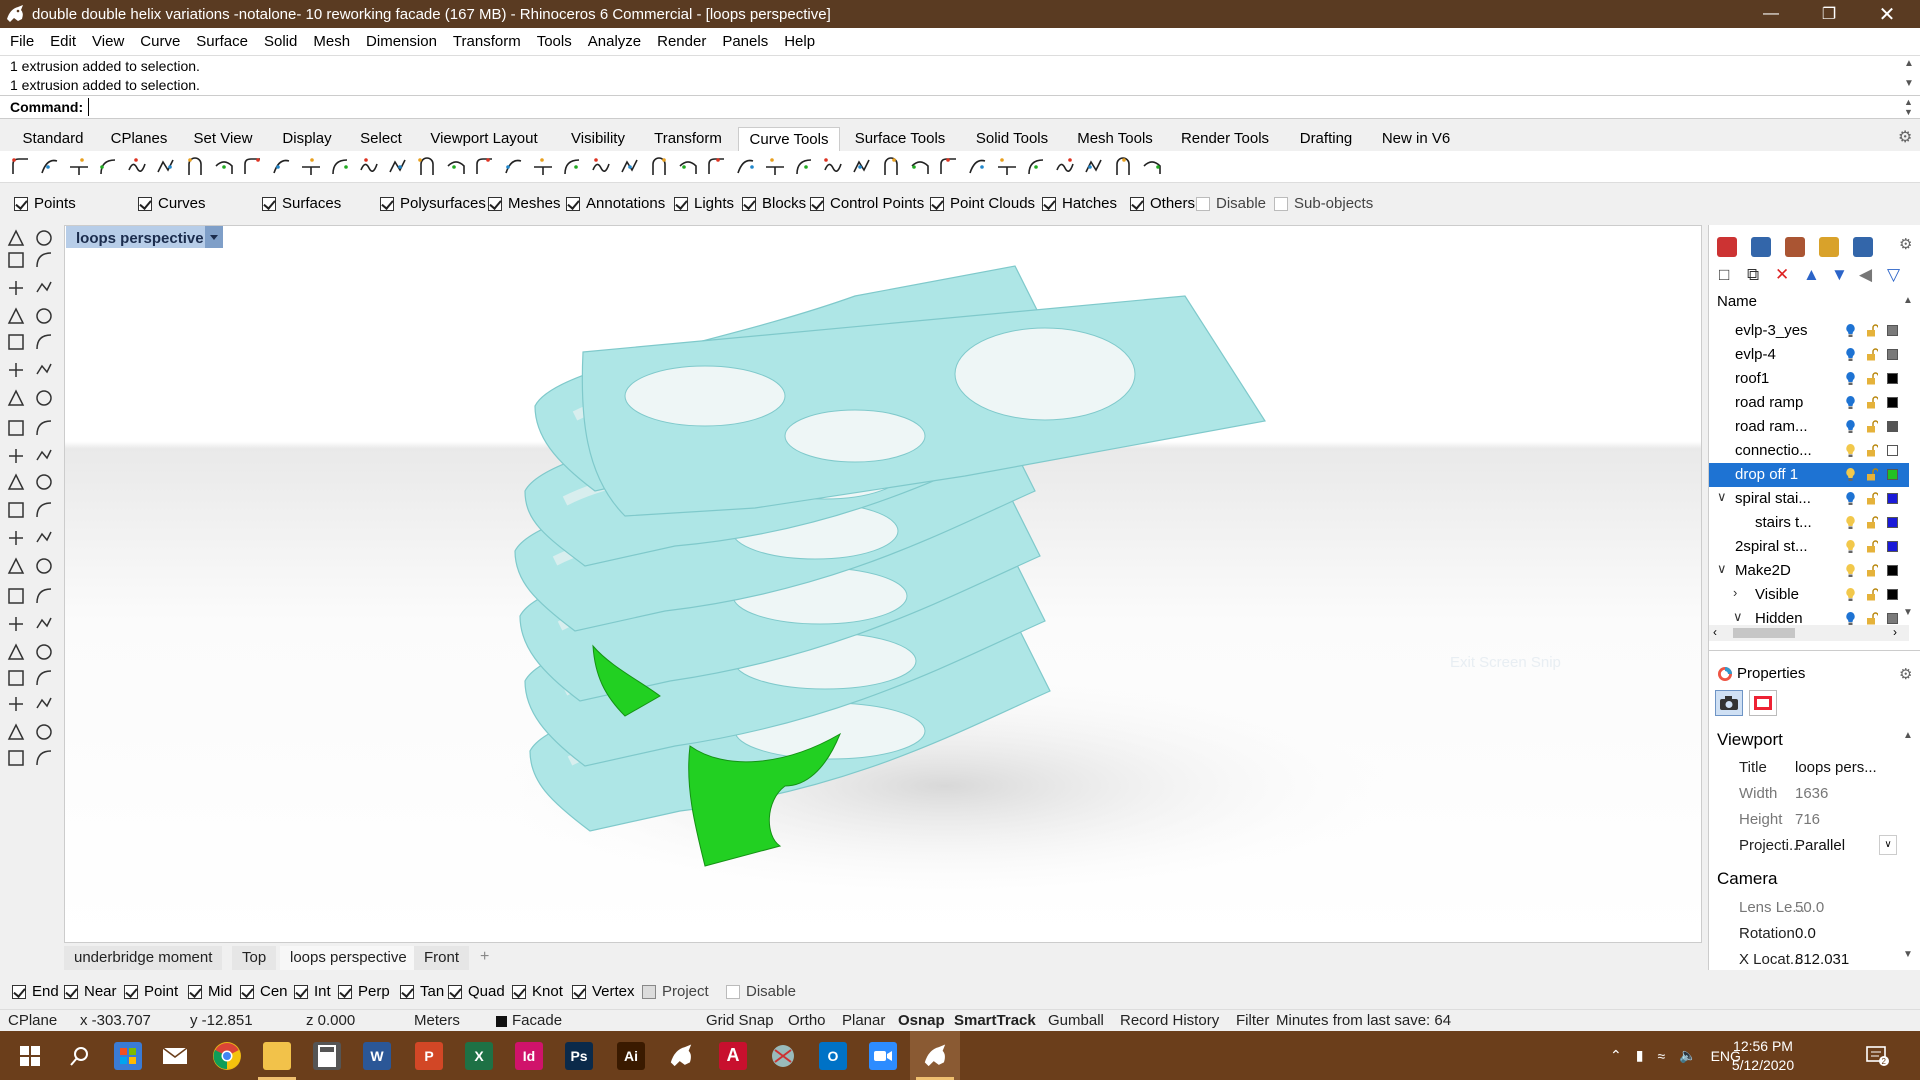 The image size is (1920, 1080). What do you see at coordinates (254, 958) in the screenshot?
I see `vtab-top: Top` at bounding box center [254, 958].